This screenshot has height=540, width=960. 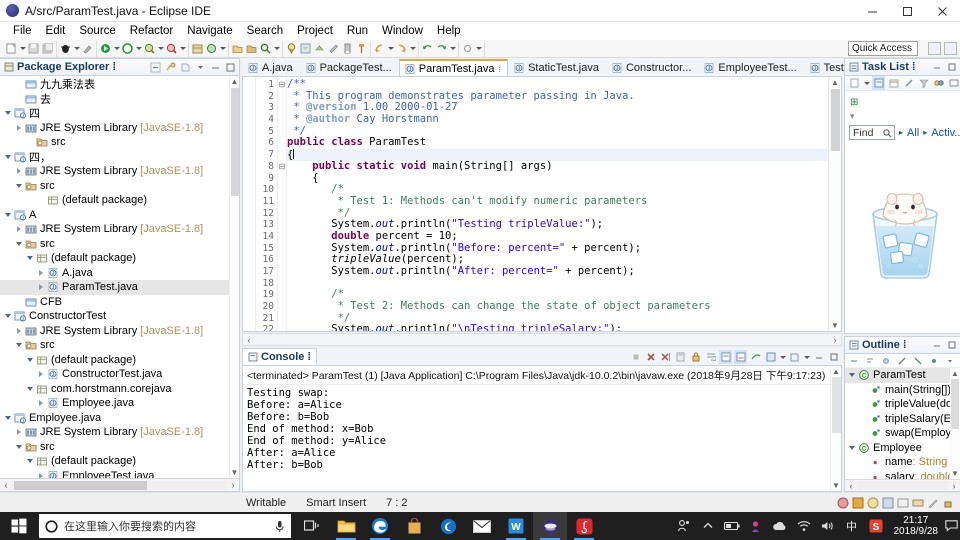 I want to click on misc-dropdown-arrow, so click(x=478, y=49).